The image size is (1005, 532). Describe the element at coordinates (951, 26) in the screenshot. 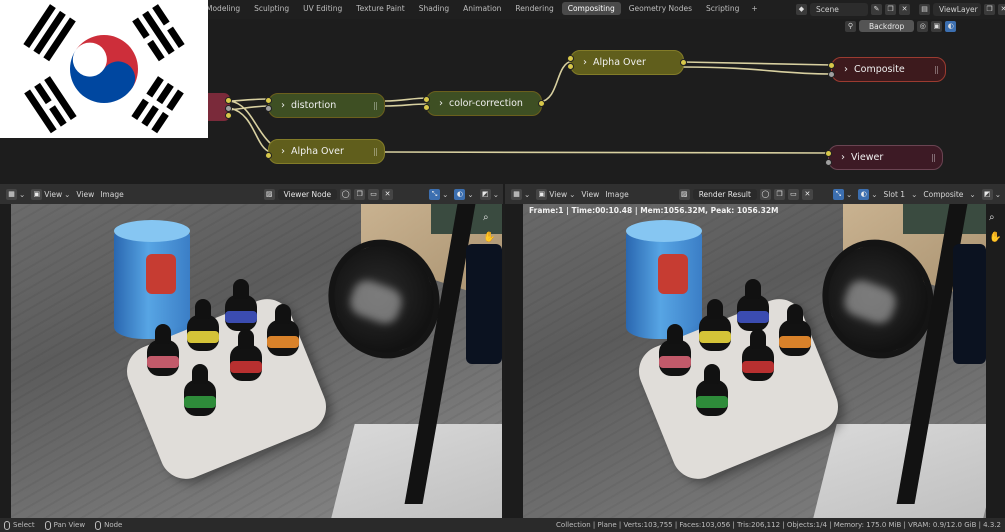

I see `overlays-toggle-icon: ◐` at that location.